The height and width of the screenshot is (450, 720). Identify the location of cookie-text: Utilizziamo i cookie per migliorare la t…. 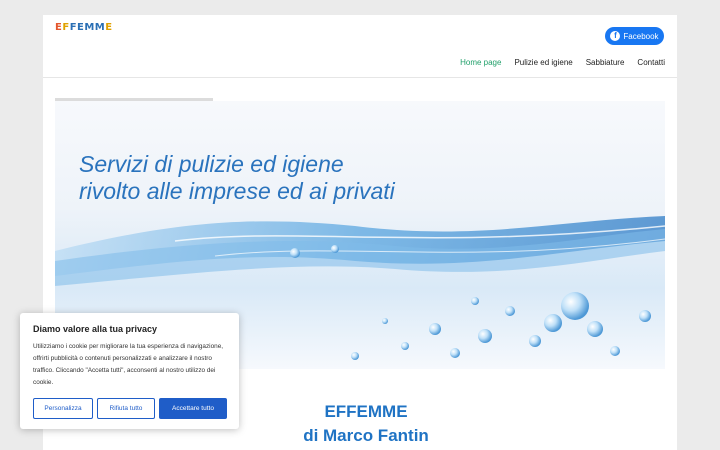
(128, 364).